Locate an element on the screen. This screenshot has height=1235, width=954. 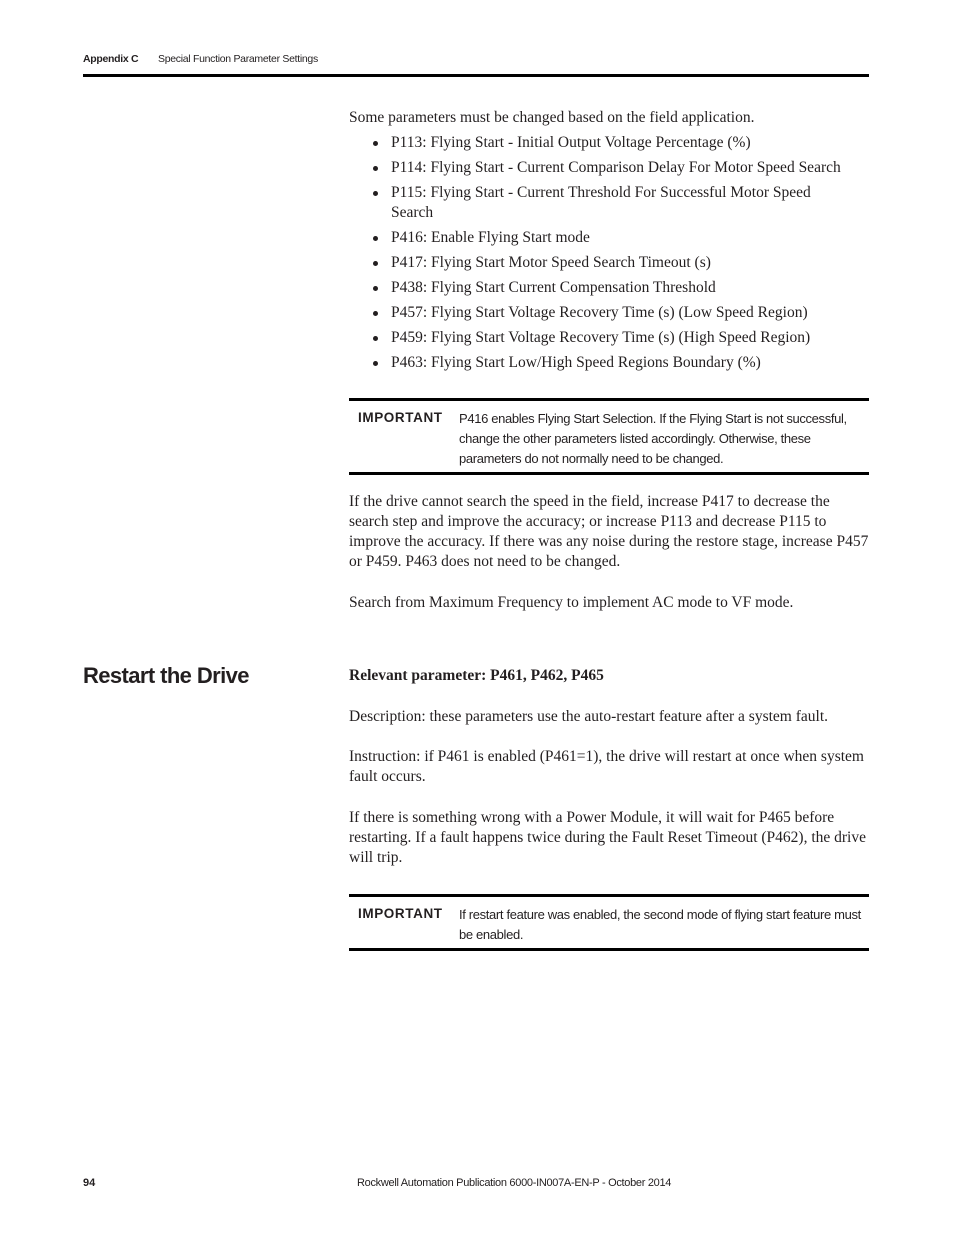
page-number: 94 is located at coordinates (89, 1183).